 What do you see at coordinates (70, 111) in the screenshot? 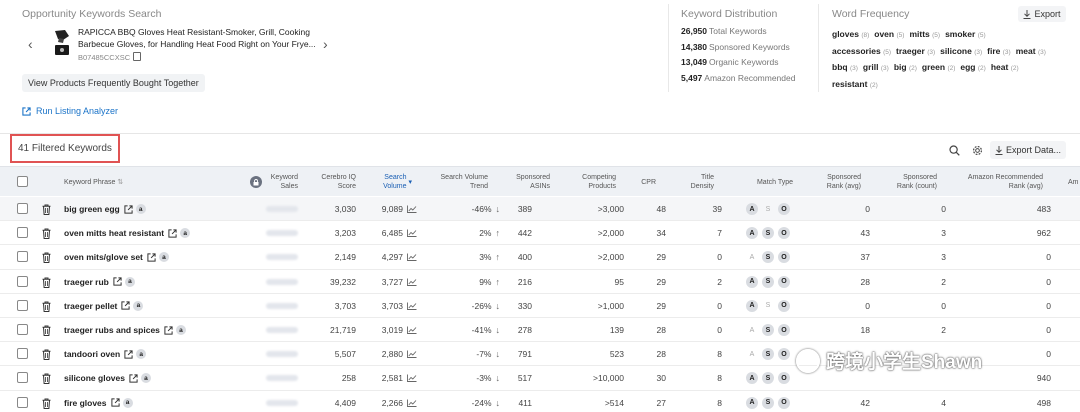
I see `run-listing-analyzer-link: Run Listing Analyzer` at bounding box center [70, 111].